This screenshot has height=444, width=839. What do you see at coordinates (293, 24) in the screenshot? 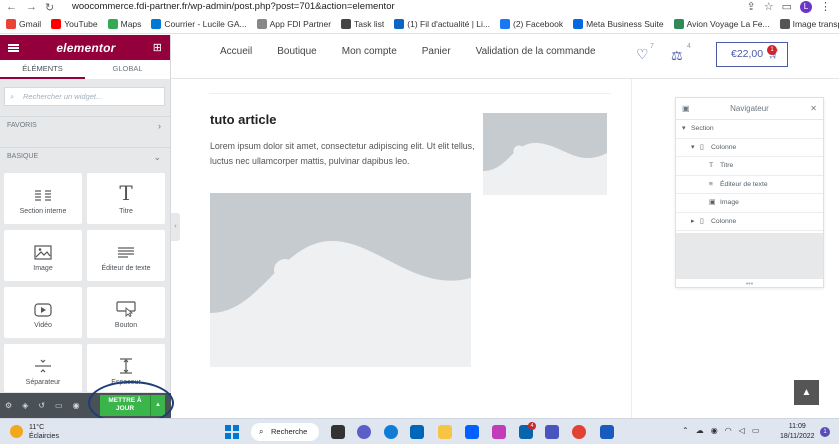
I see `bookmark-item: App FDI Partner` at bounding box center [293, 24].